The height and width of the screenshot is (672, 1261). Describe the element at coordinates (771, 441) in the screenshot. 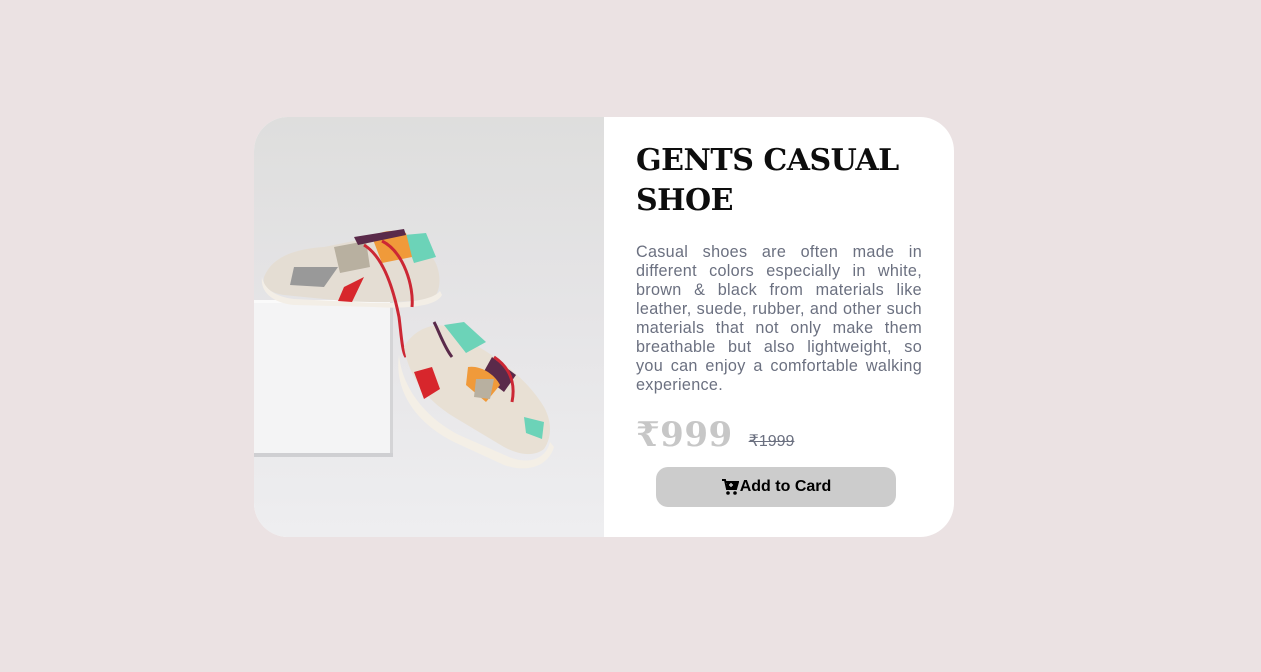

I see `price-original: ₹1999` at that location.